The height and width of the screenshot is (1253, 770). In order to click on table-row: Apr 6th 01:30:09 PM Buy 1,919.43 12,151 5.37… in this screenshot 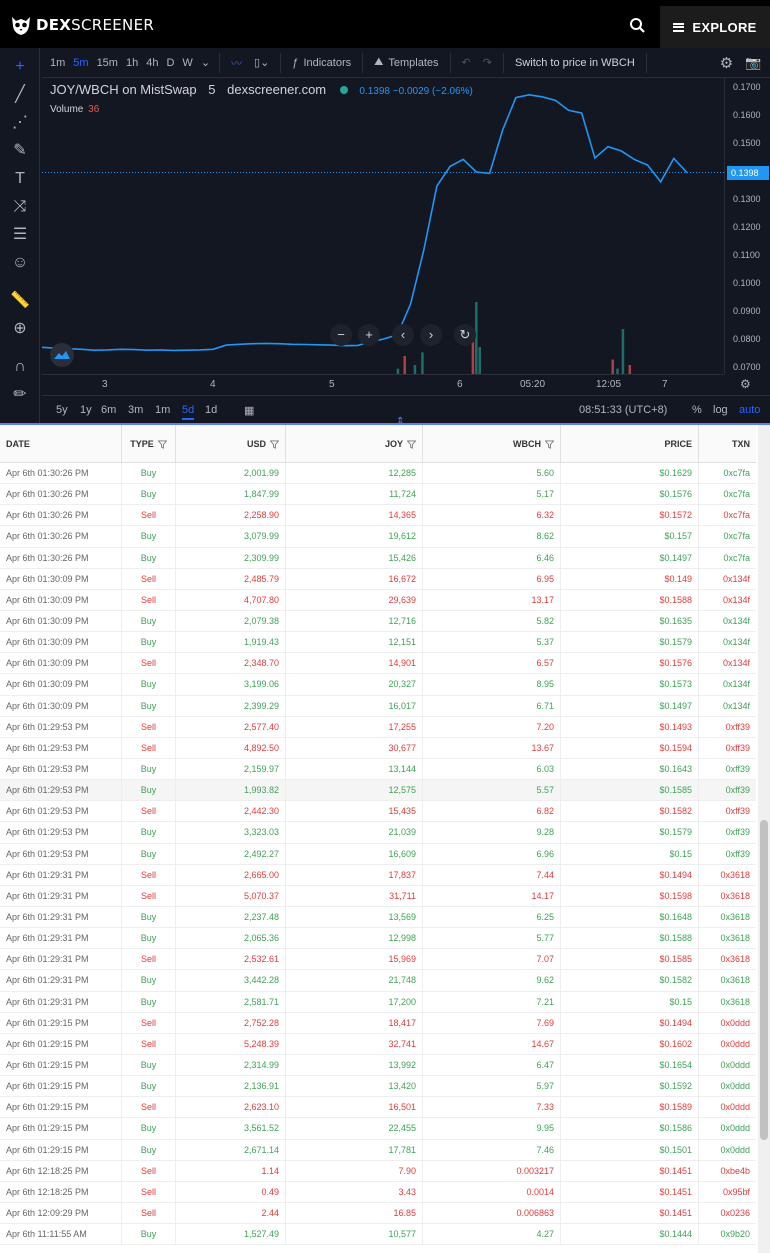, I will do `click(378, 643)`.